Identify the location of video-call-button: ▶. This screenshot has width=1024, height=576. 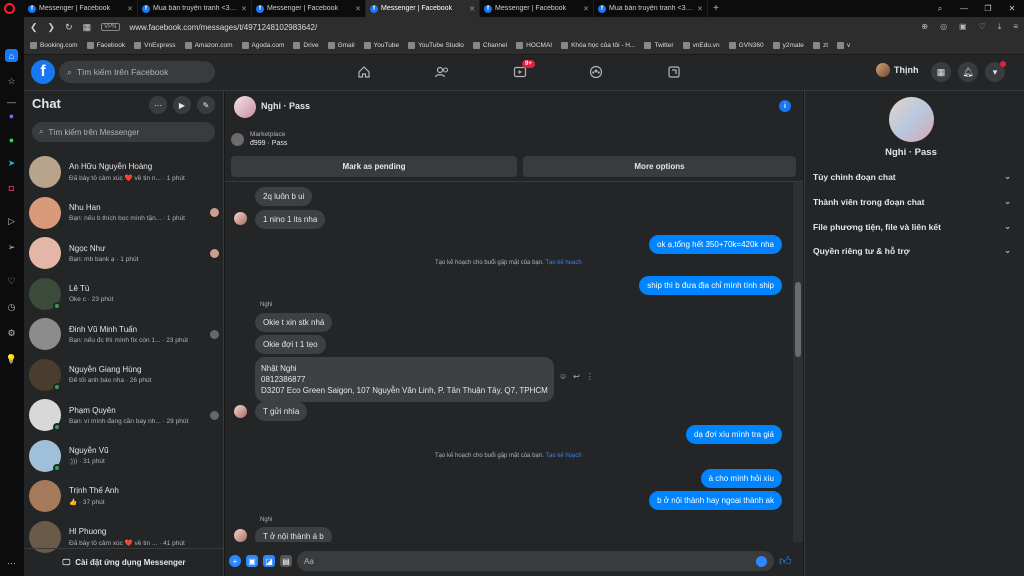
(182, 105).